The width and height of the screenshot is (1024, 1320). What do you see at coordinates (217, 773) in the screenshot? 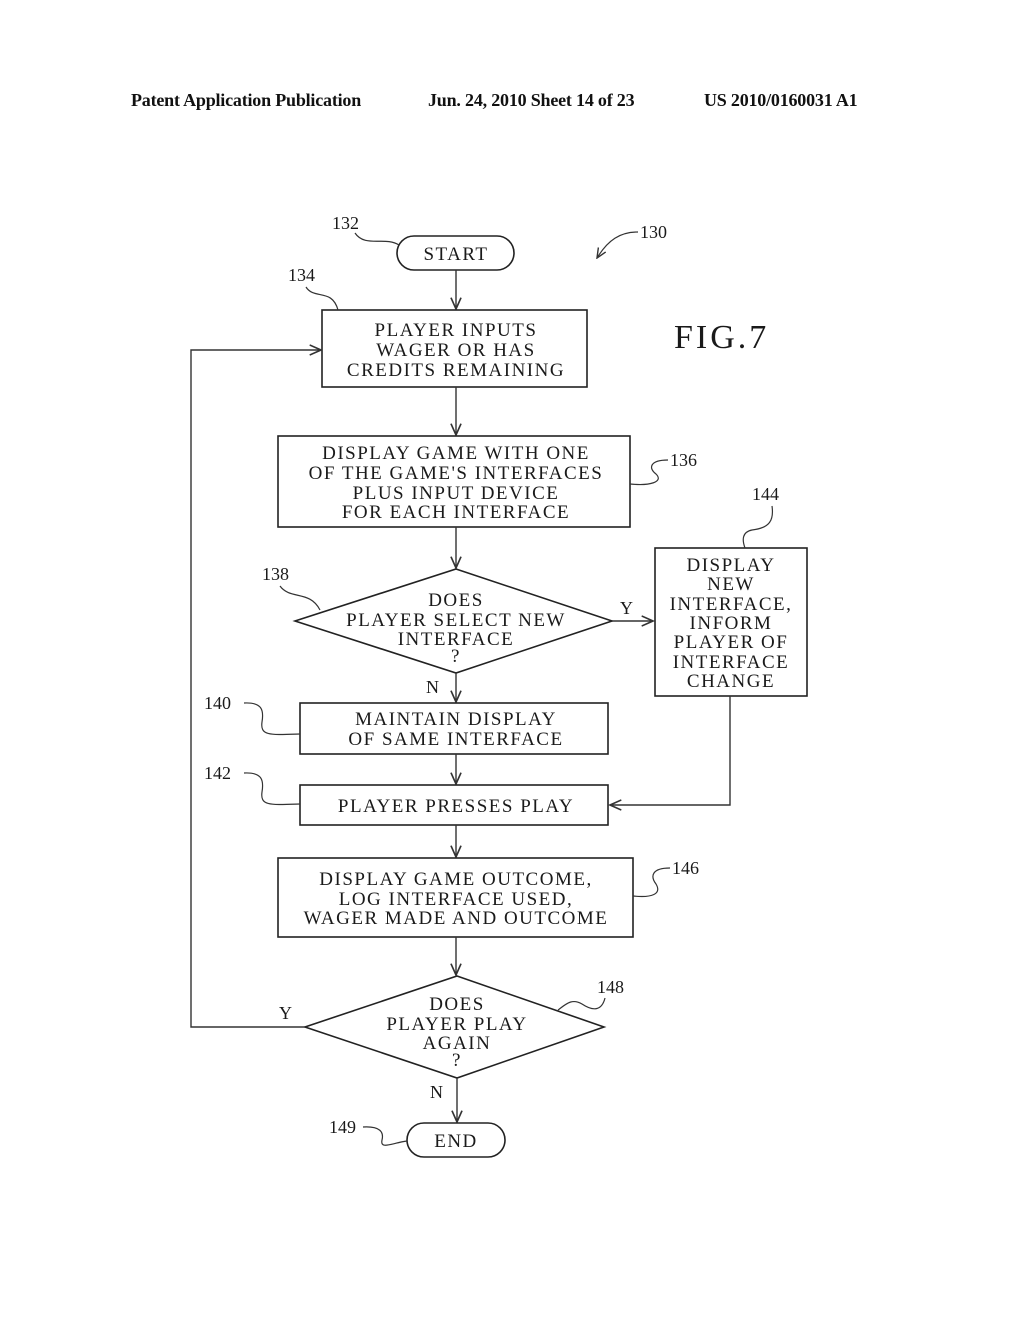
I see `press-ref: 142` at bounding box center [217, 773].